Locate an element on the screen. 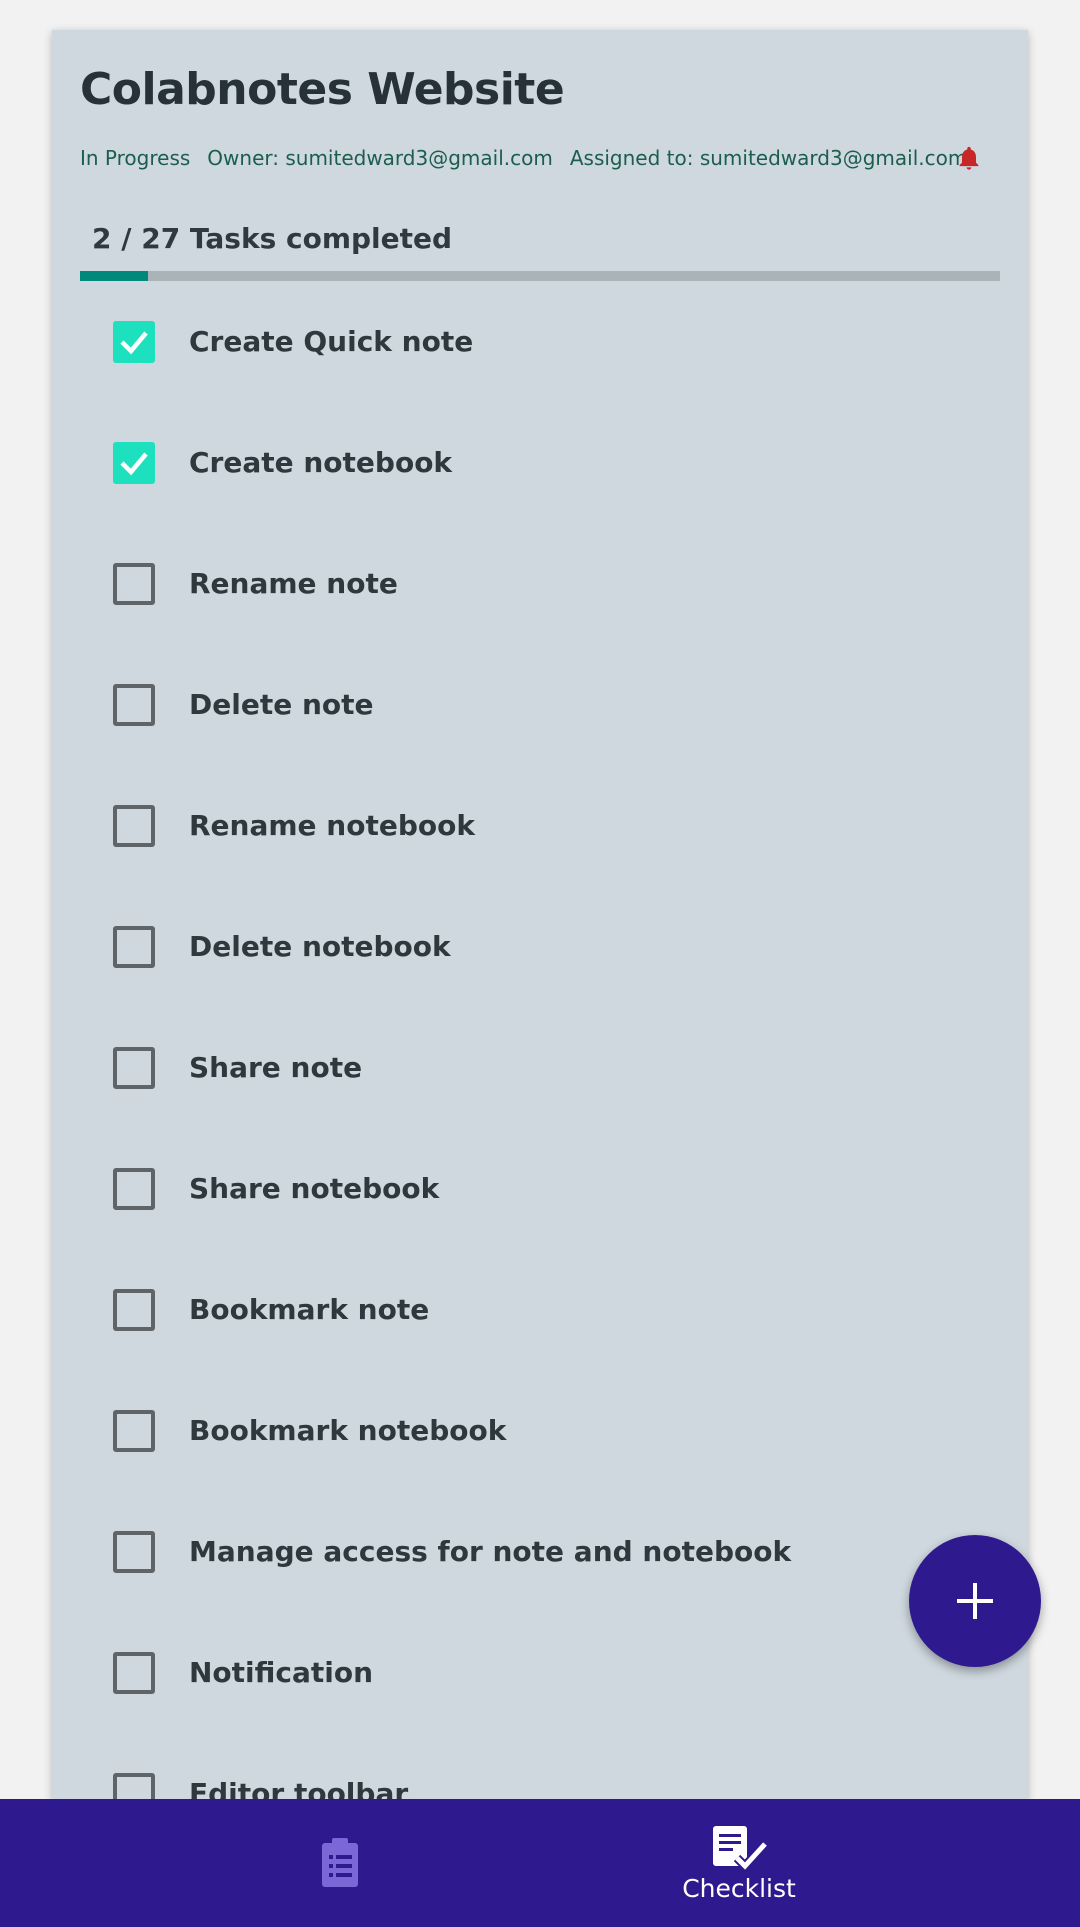 The width and height of the screenshot is (1080, 1927). task-item: Share notebook is located at coordinates (540, 1228).